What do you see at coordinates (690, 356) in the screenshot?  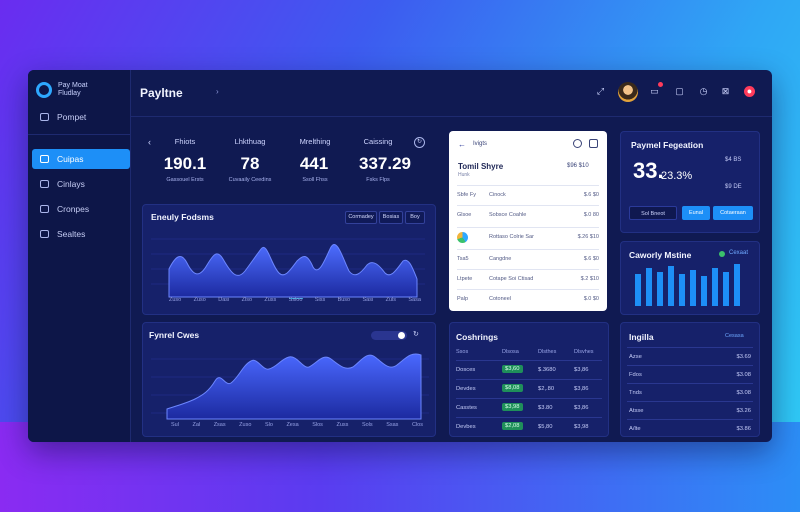 I see `table-row: Azse $3.69` at bounding box center [690, 356].